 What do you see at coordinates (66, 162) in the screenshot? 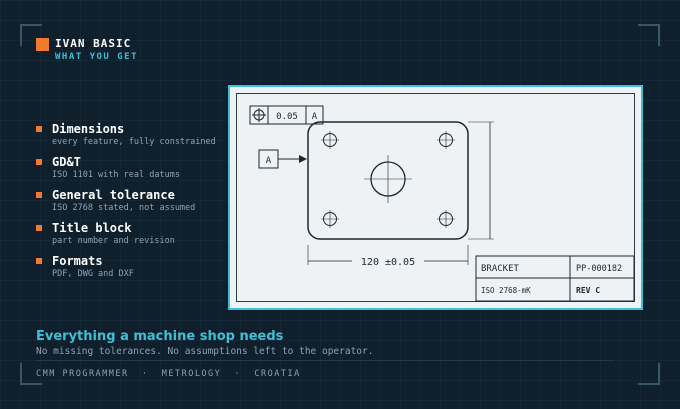
I see `feature-title: GD&T` at bounding box center [66, 162].